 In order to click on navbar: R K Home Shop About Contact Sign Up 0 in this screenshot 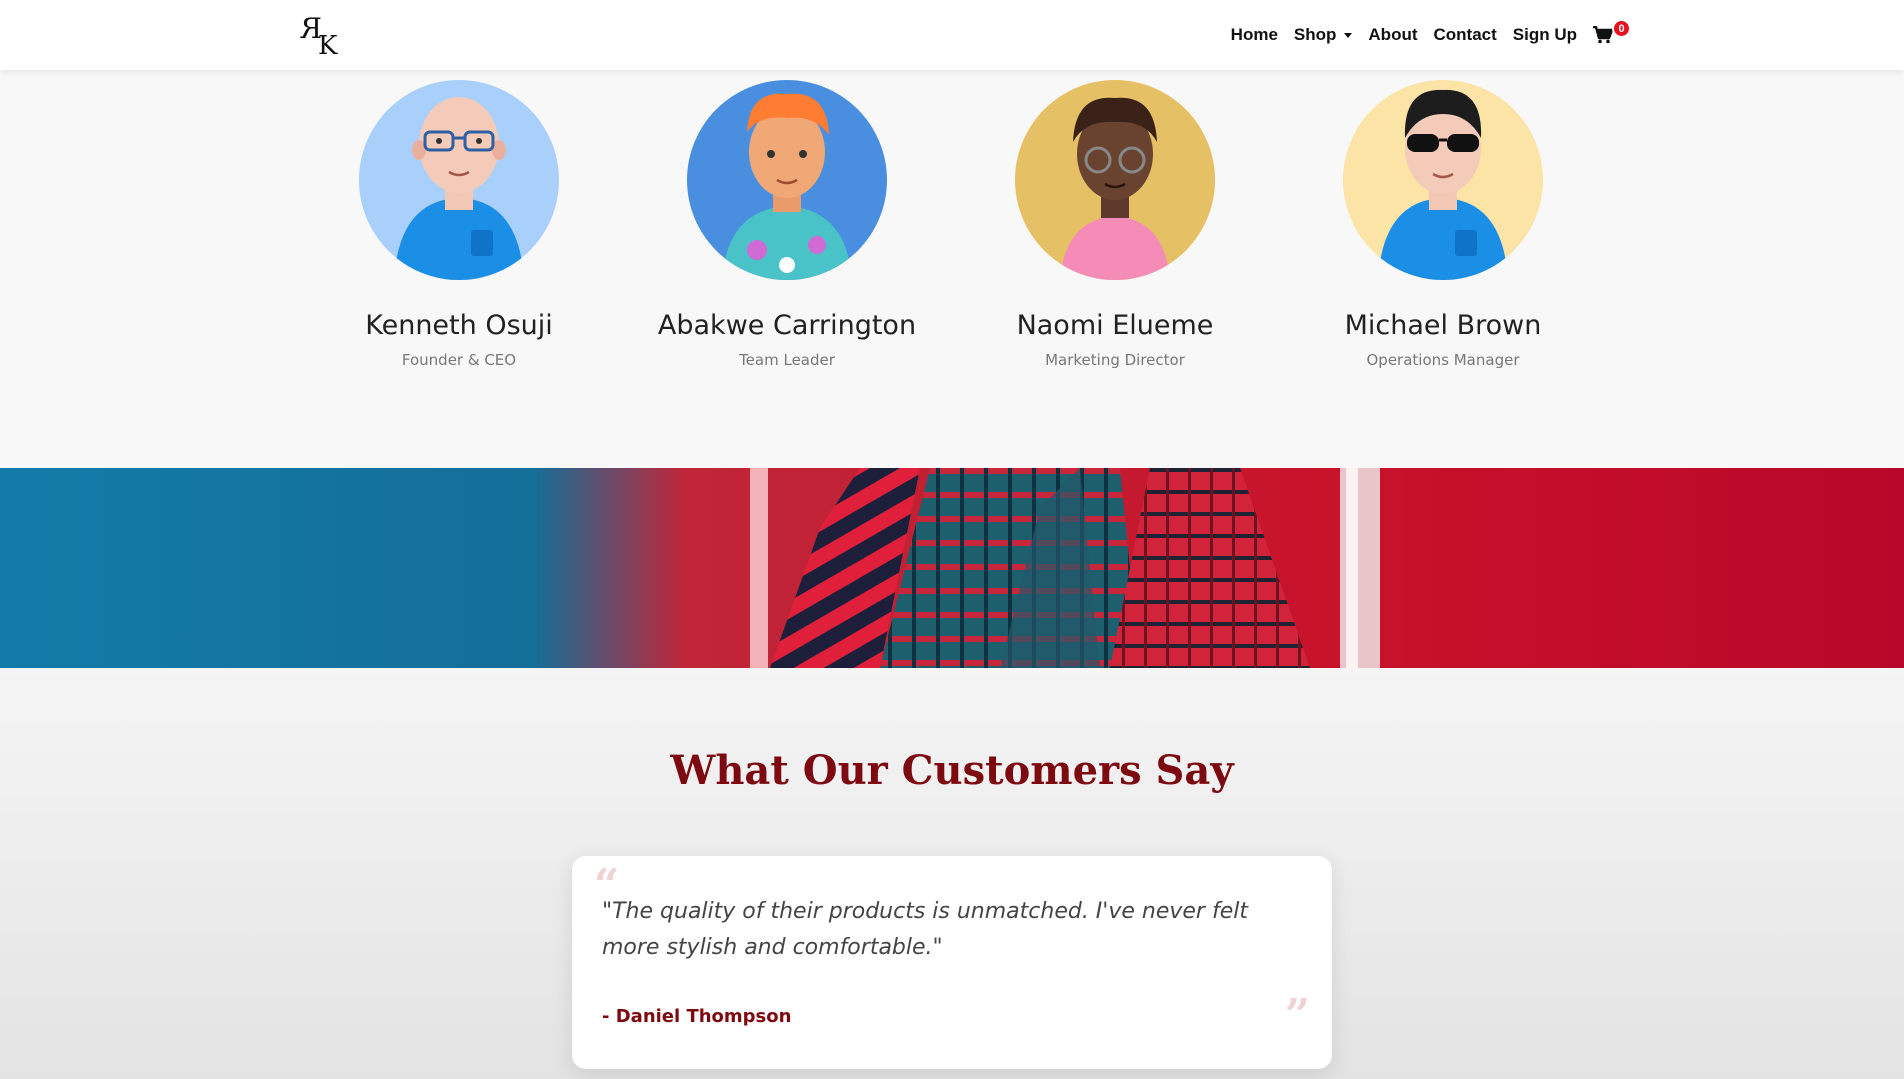, I will do `click(952, 35)`.